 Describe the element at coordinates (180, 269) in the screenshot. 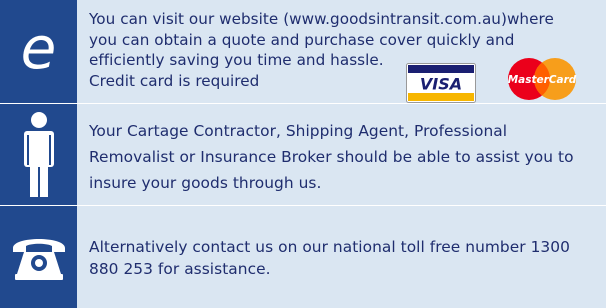

I see `text-line: 880 253 for assistance.` at that location.